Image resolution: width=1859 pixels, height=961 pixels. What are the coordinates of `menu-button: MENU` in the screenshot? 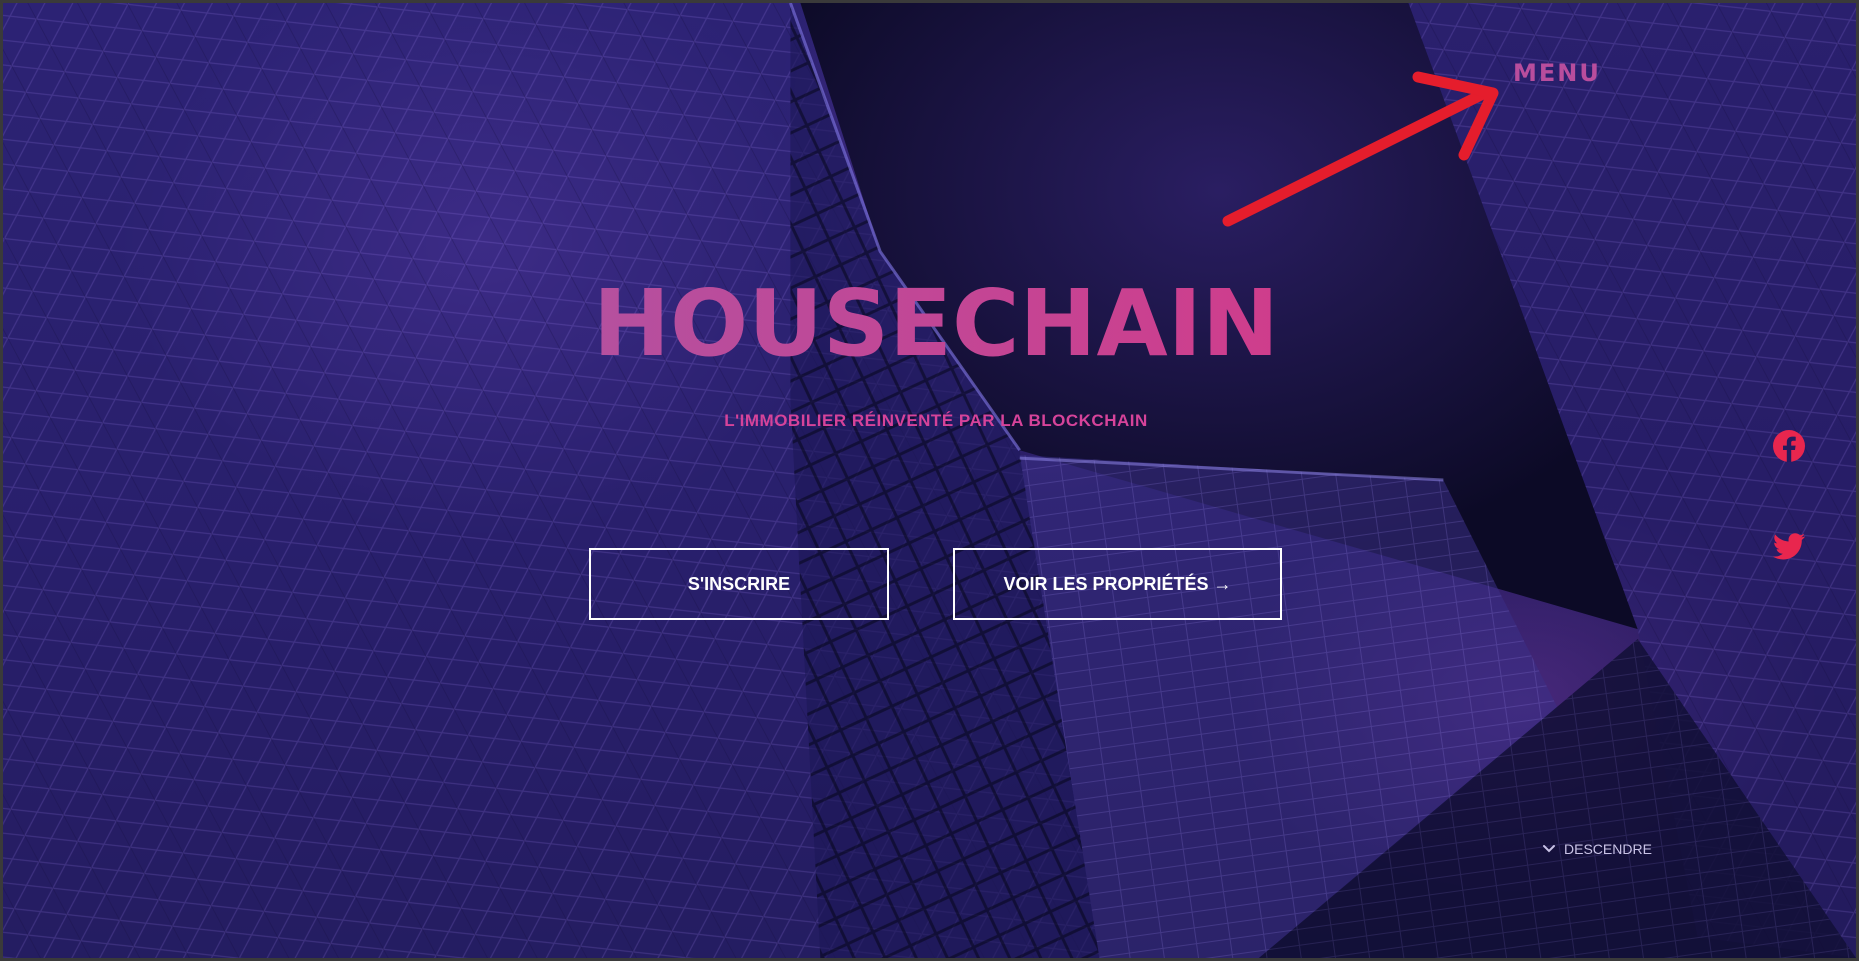 It's located at (1557, 73).